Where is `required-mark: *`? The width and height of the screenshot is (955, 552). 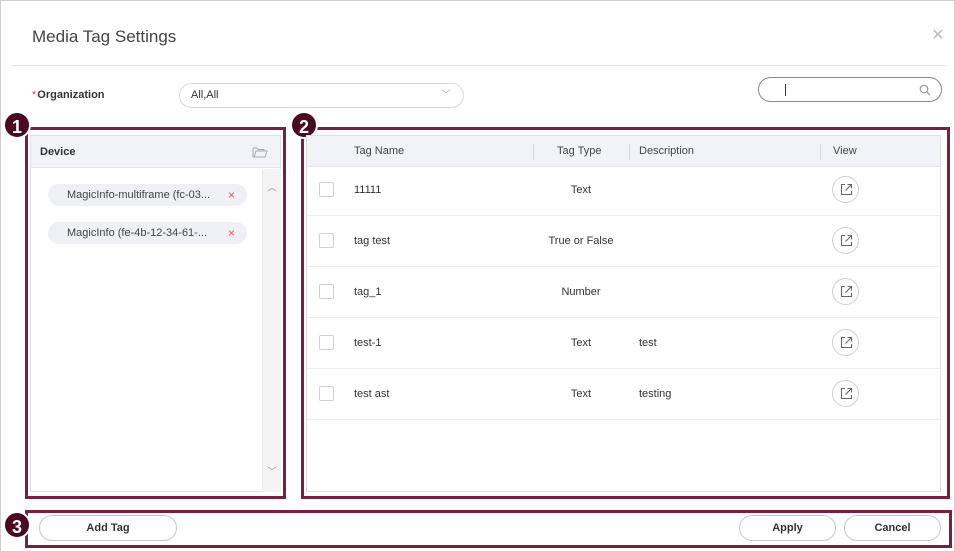 required-mark: * is located at coordinates (34, 95).